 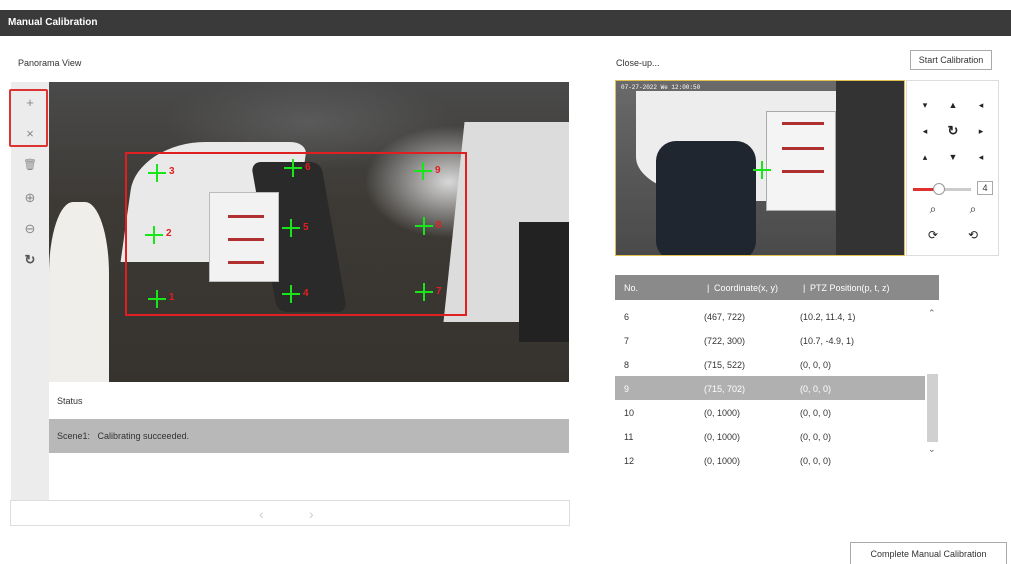 I want to click on cell-ptz: (10.2, 11.4, 1), so click(x=828, y=317).